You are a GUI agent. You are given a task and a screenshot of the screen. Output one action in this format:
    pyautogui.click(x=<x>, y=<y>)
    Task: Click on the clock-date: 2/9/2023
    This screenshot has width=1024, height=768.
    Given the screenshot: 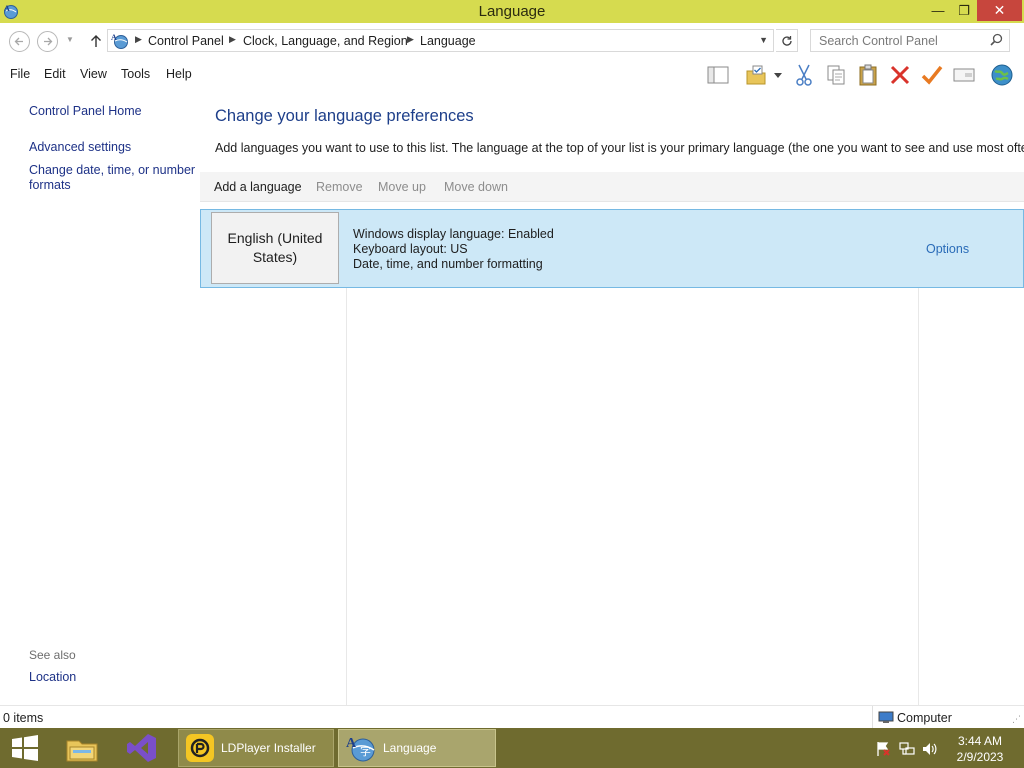 What is the action you would take?
    pyautogui.click(x=980, y=757)
    